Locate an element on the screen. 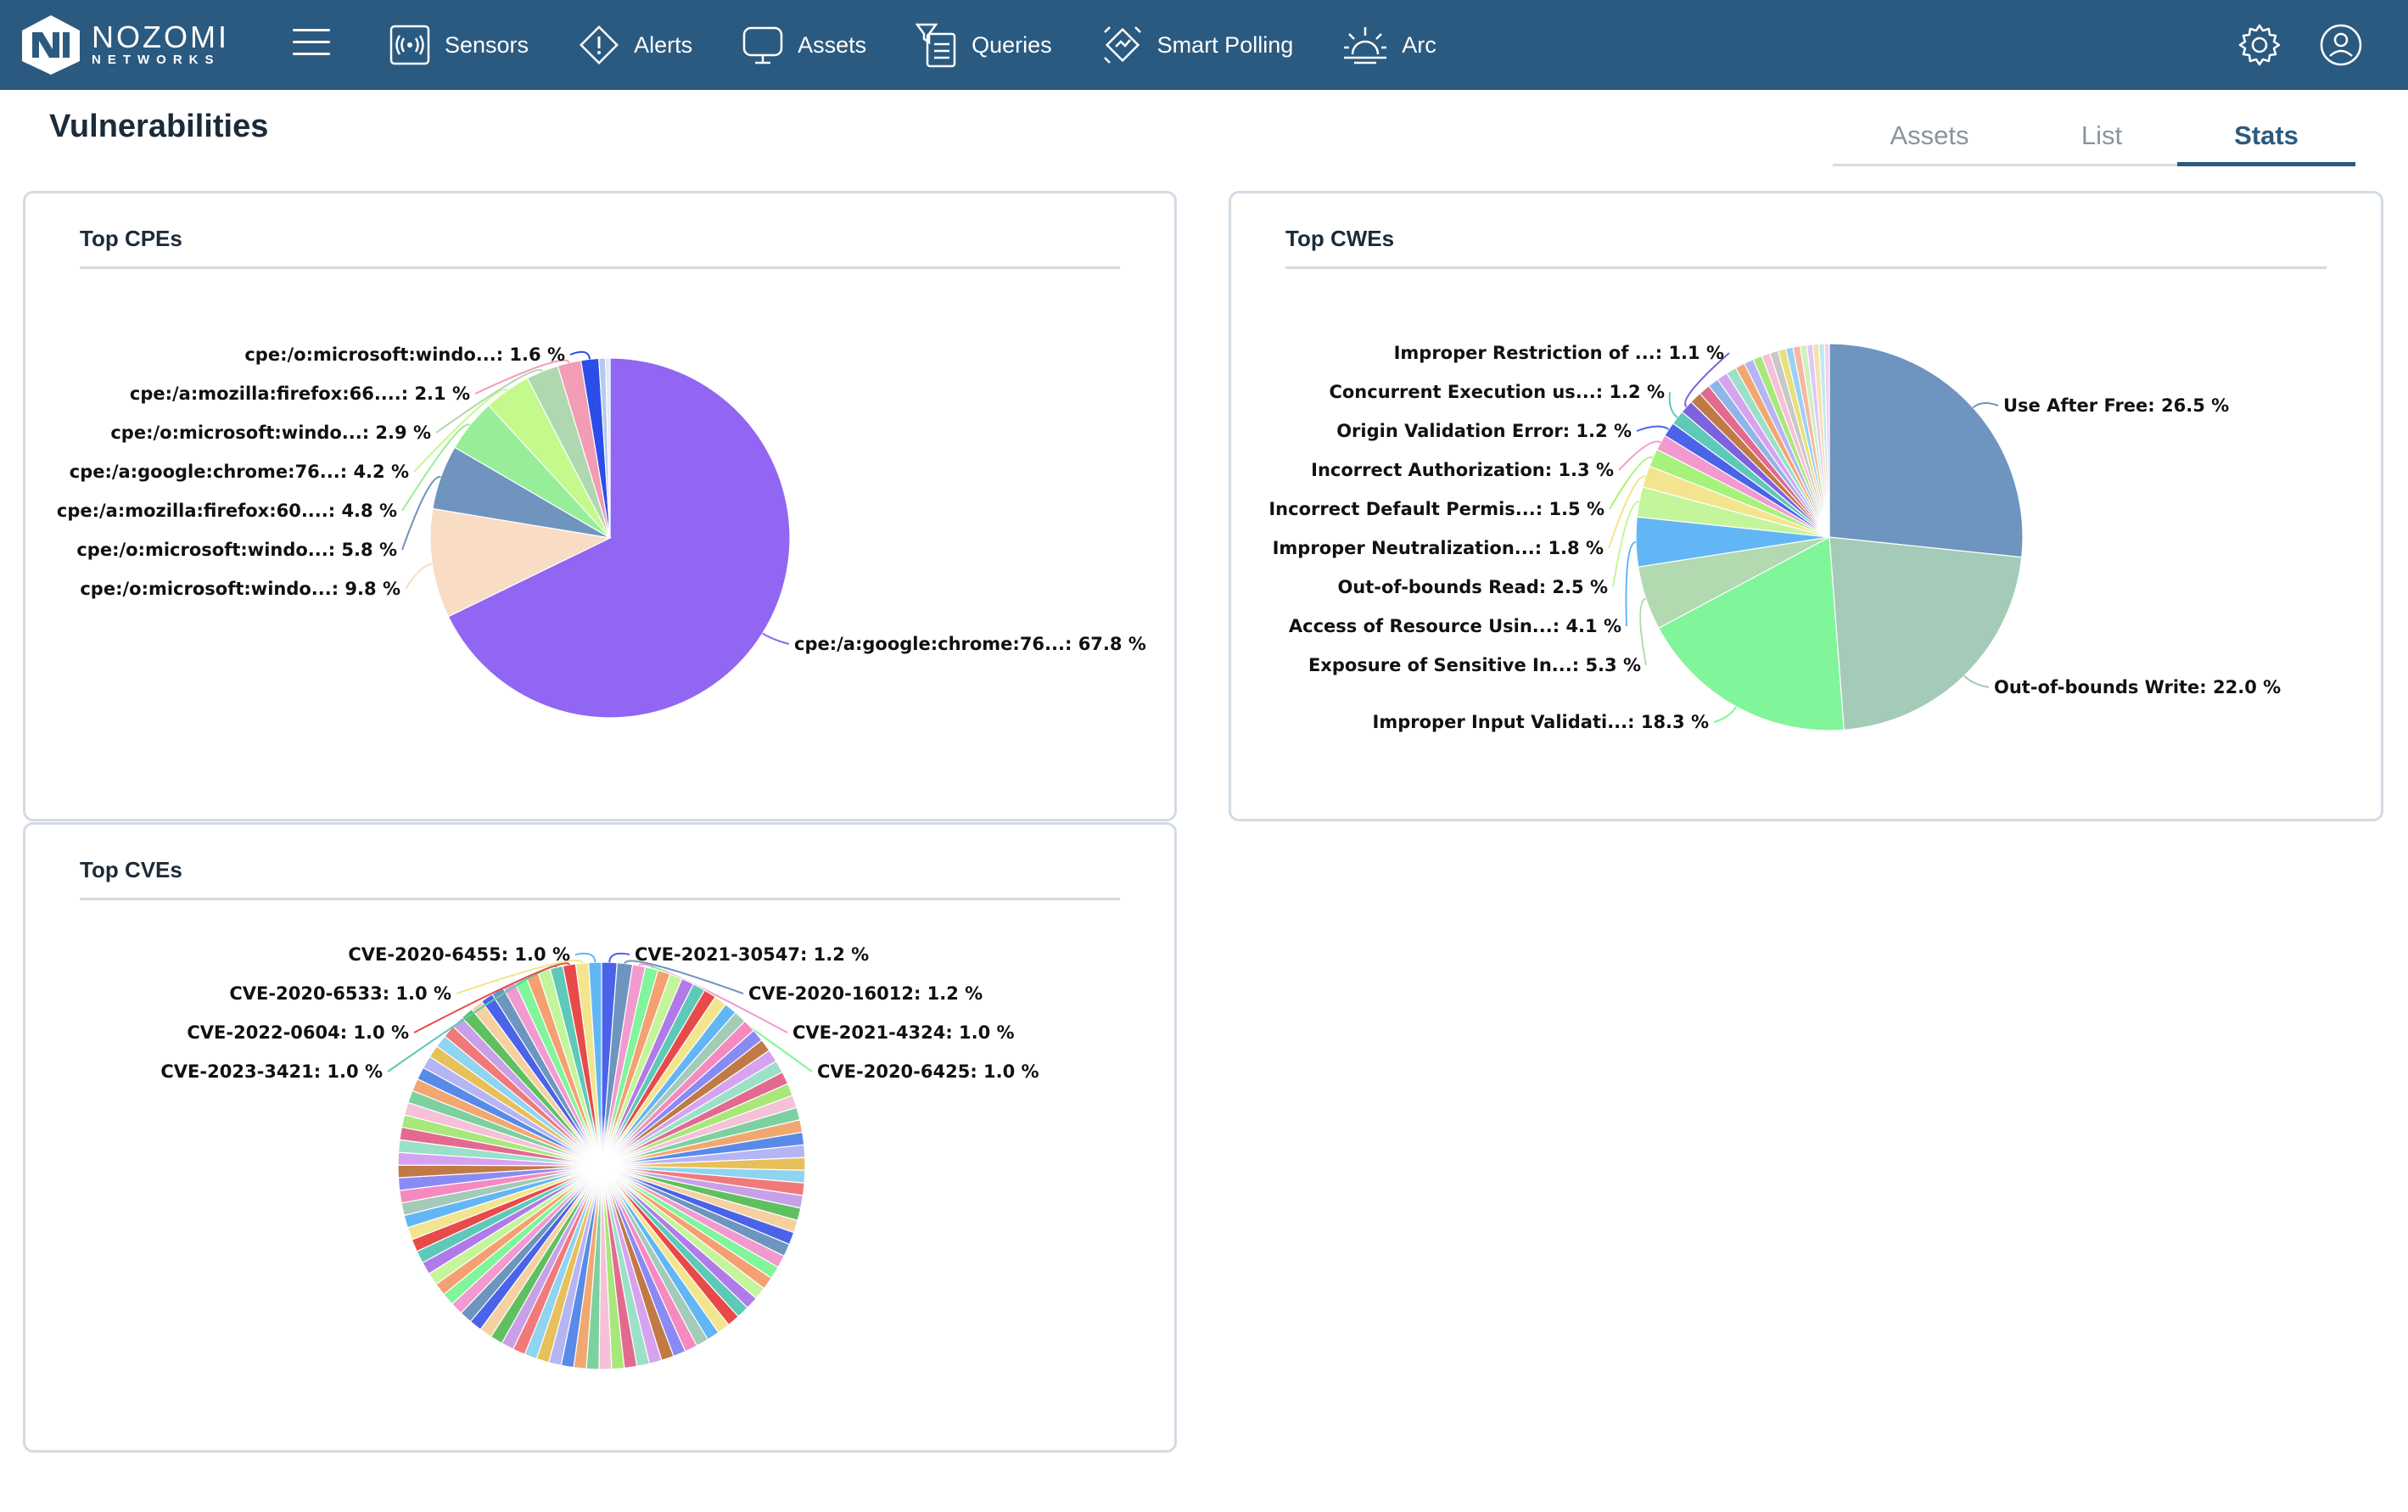 The width and height of the screenshot is (2408, 1512). nozomi-logo: NOZOMI NETWORKS is located at coordinates (124, 45).